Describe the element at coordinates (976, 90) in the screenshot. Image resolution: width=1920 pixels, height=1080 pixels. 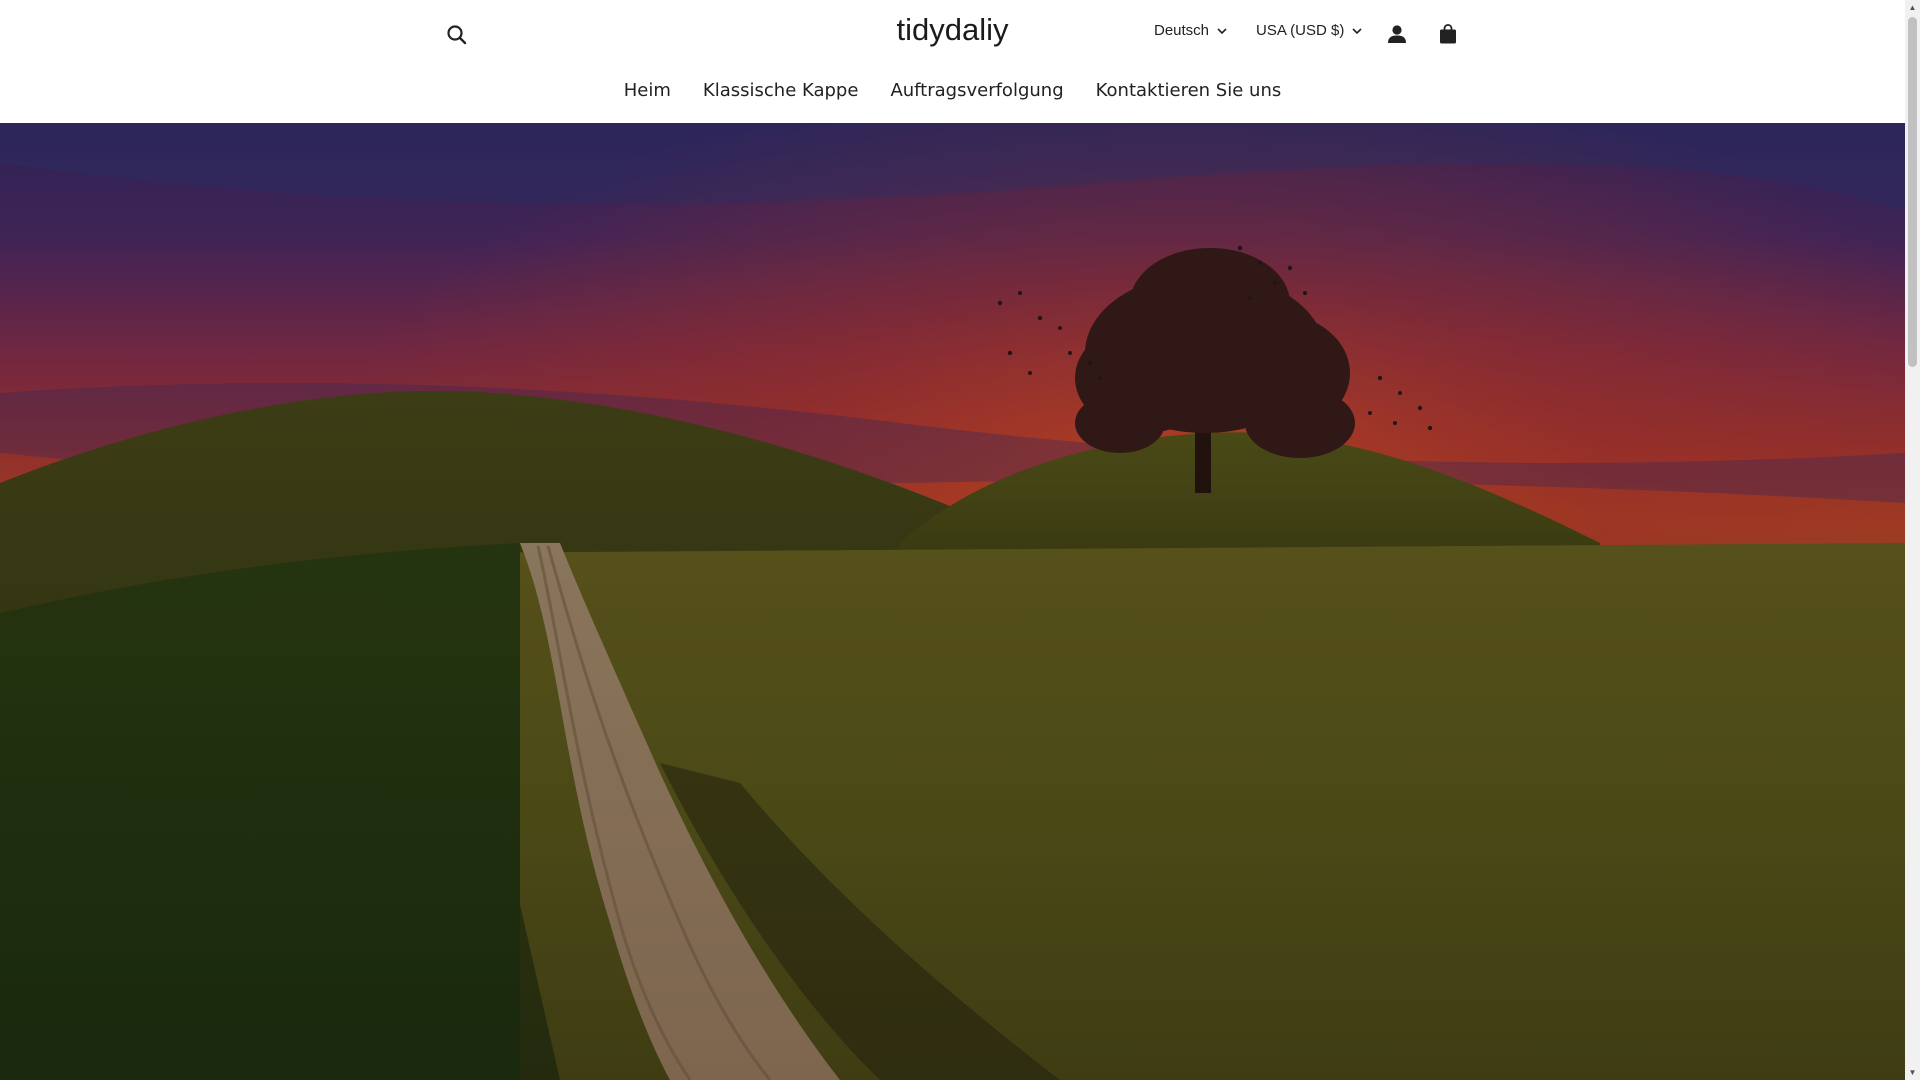
I see `nav-item-auftragsverfolgung: Auftragsverfolgung` at that location.